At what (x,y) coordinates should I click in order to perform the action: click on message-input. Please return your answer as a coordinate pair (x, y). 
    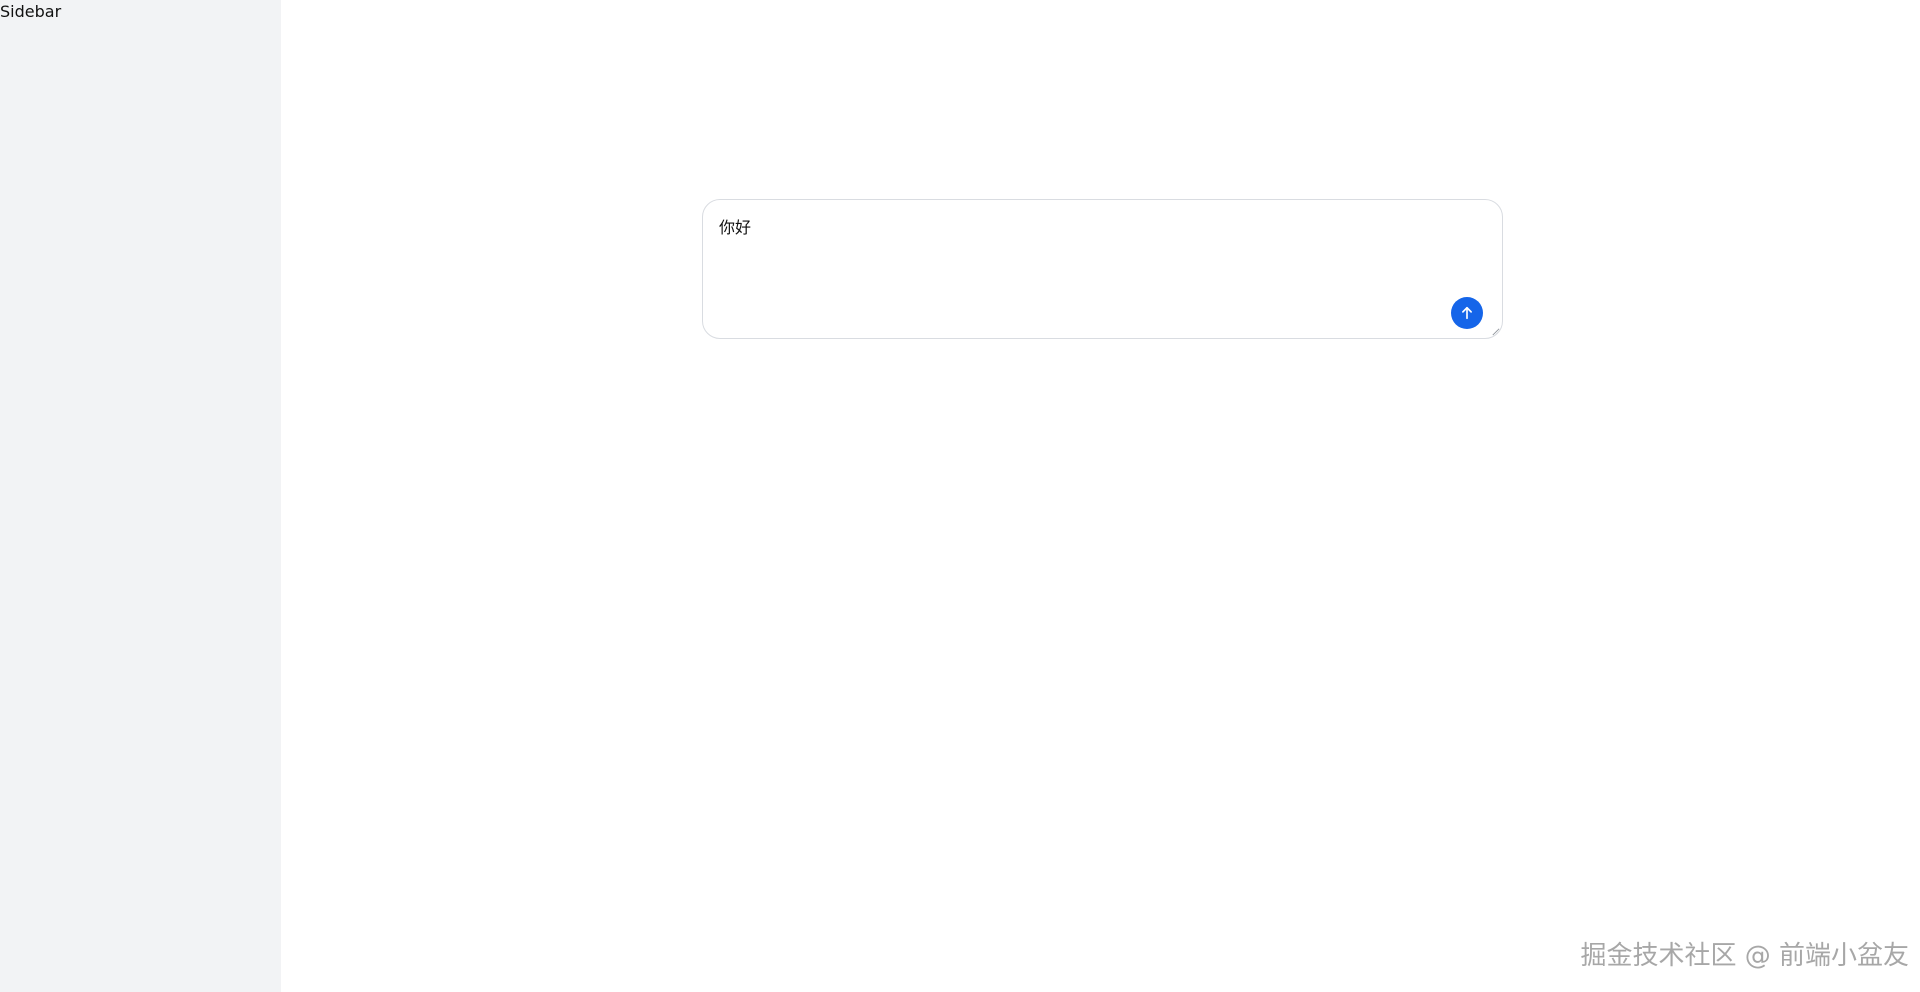
    Looking at the image, I should click on (1102, 269).